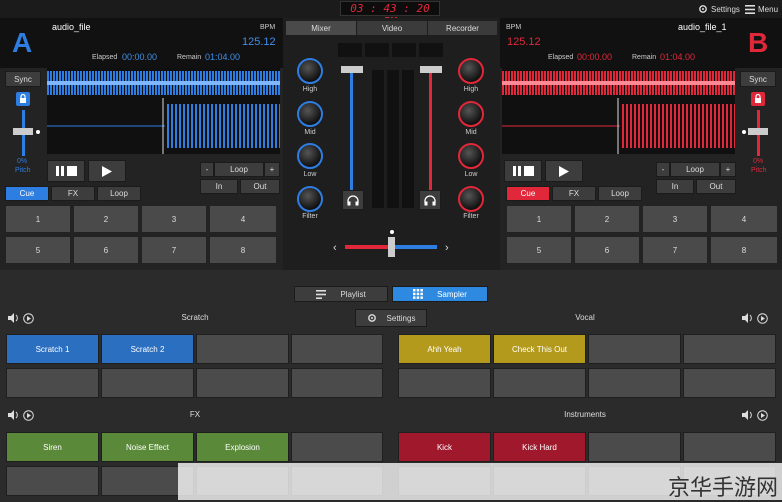  I want to click on deck-a-volume-fader, so click(352, 69).